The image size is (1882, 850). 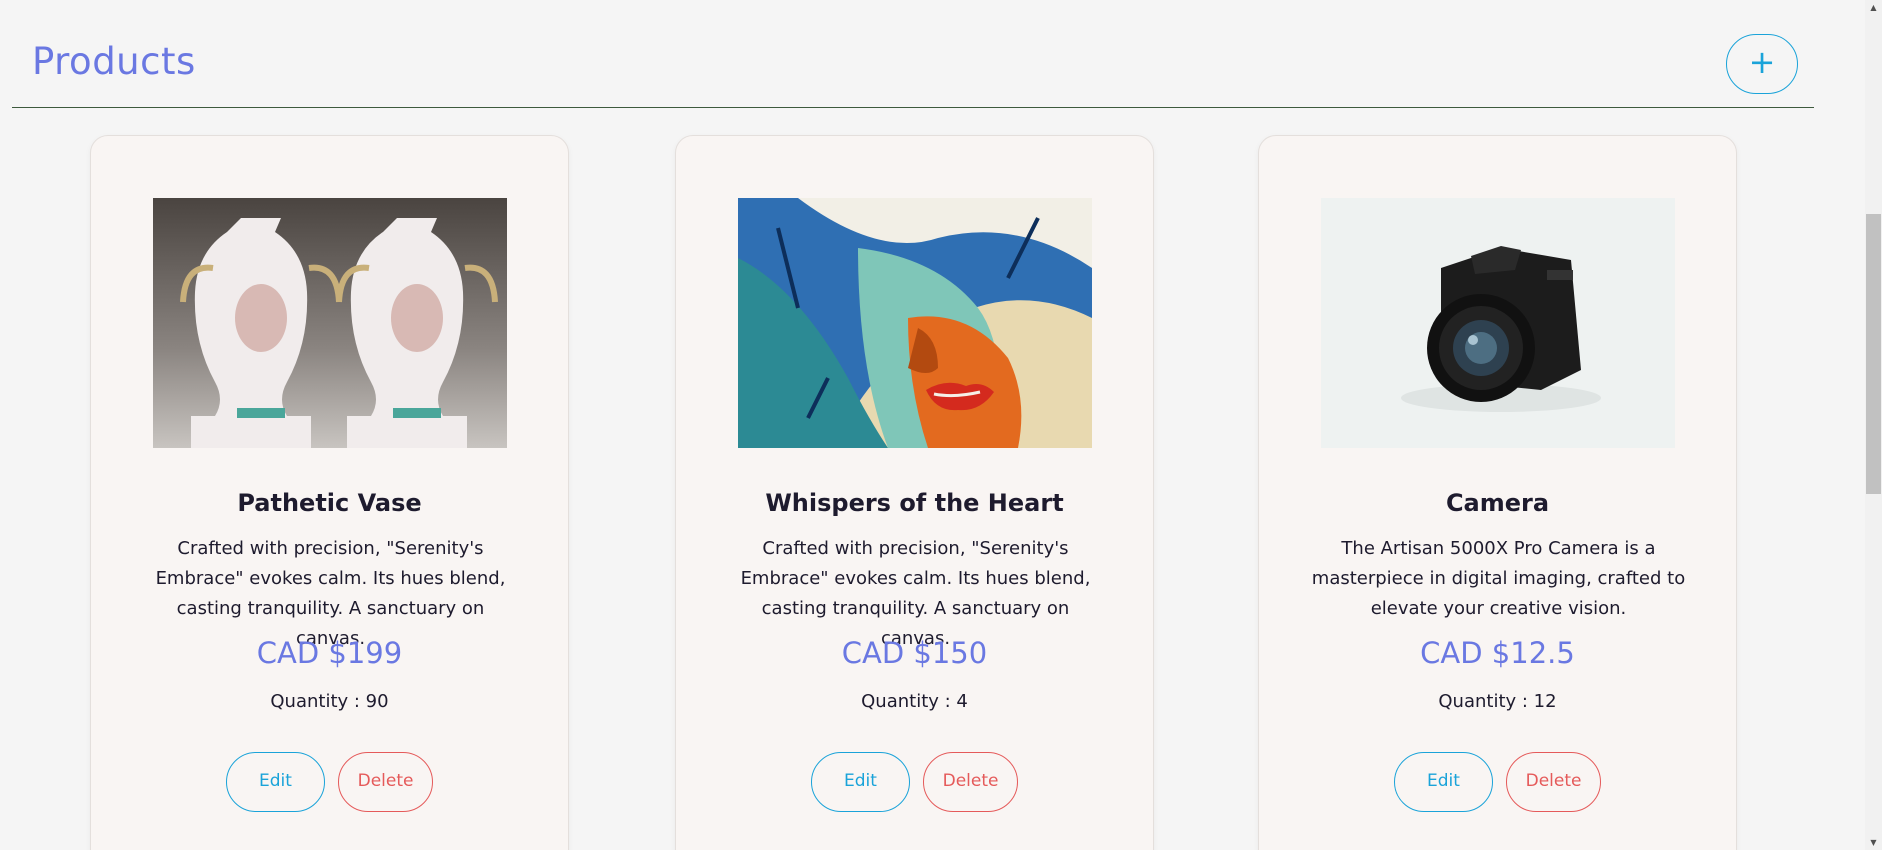 I want to click on scroll-down-arrow-icon: ▼, so click(x=1873, y=842).